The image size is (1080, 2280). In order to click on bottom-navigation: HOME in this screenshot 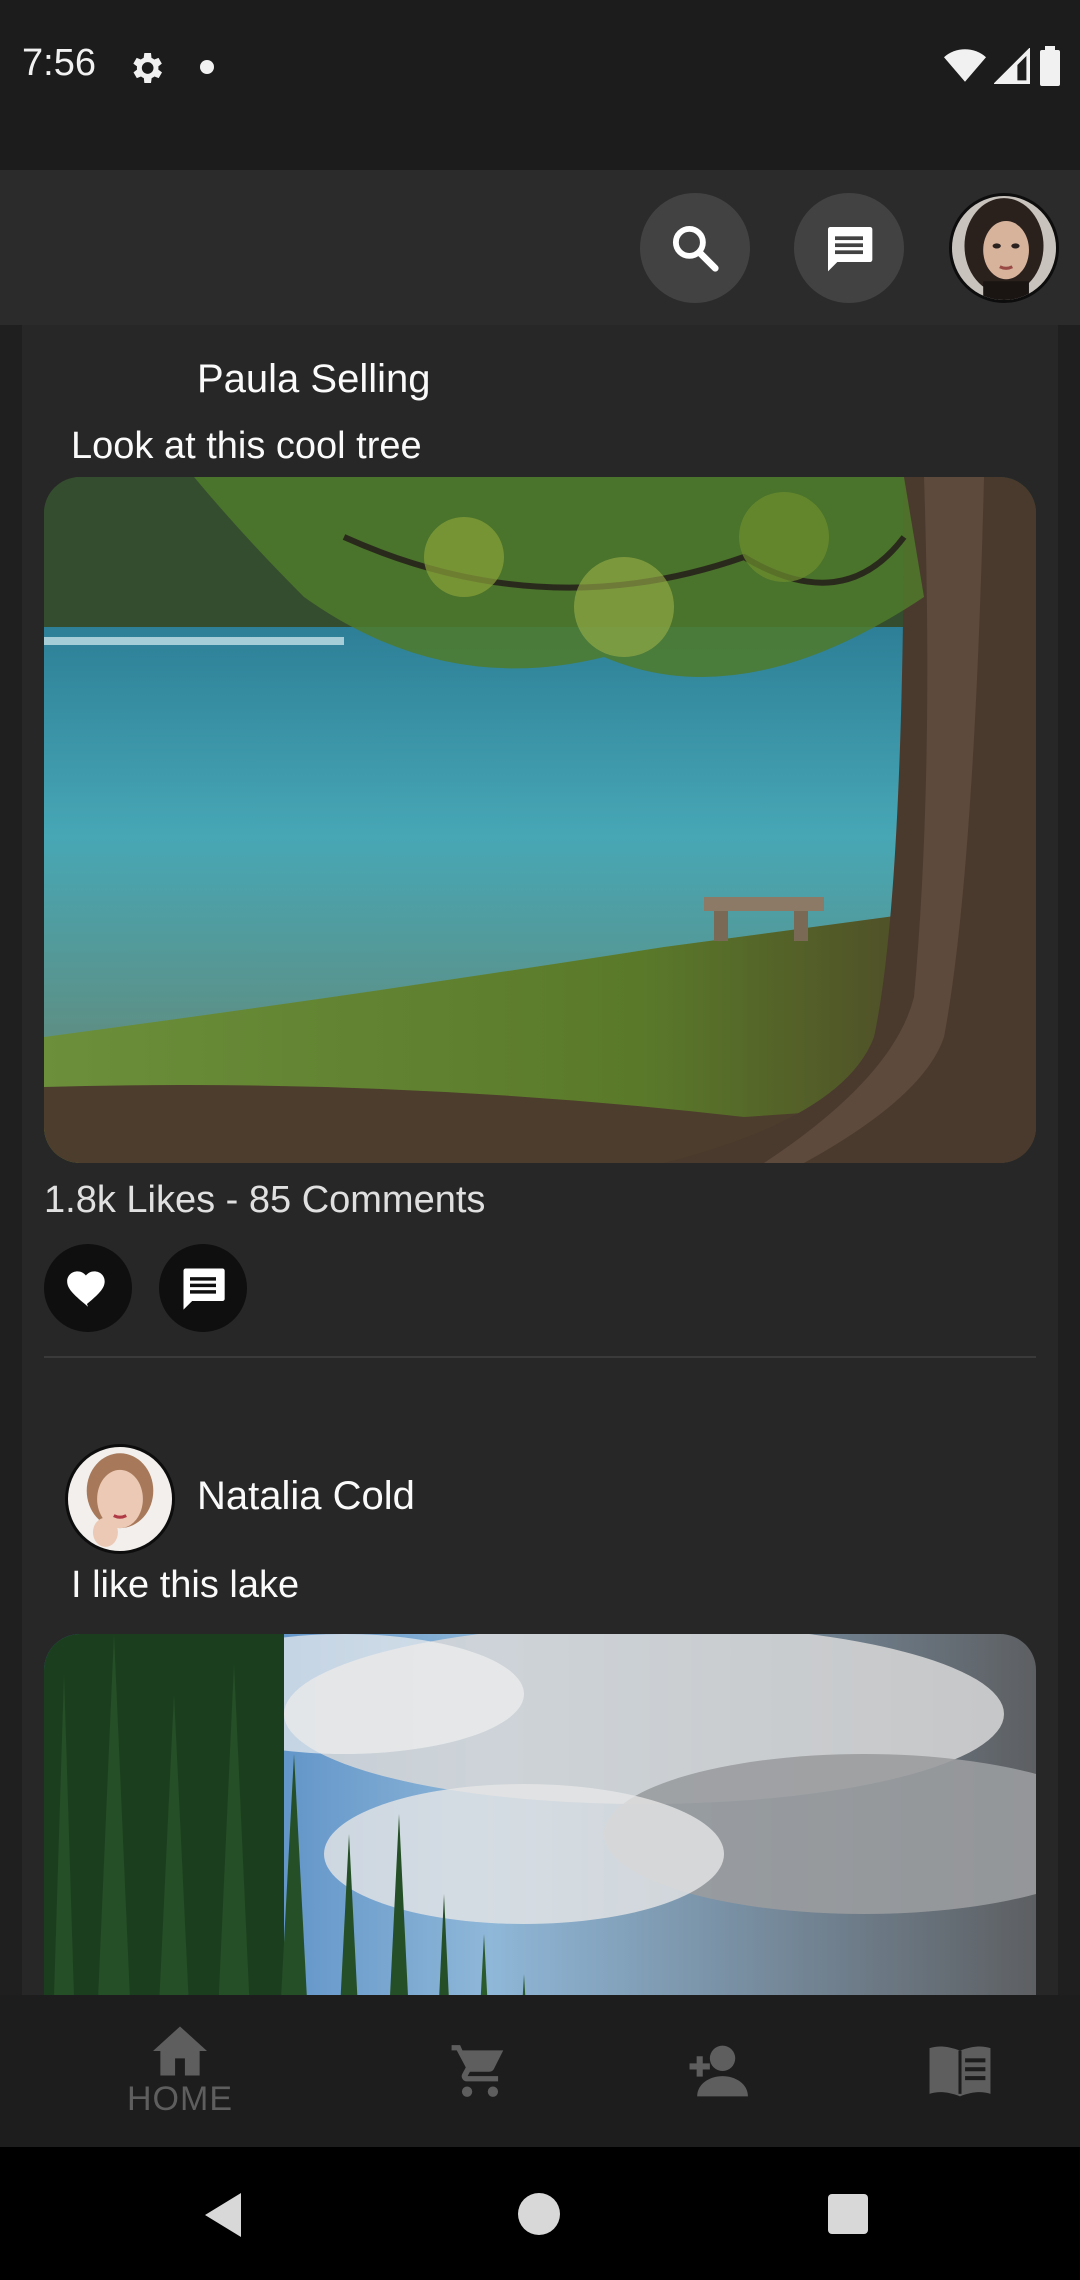, I will do `click(540, 2071)`.